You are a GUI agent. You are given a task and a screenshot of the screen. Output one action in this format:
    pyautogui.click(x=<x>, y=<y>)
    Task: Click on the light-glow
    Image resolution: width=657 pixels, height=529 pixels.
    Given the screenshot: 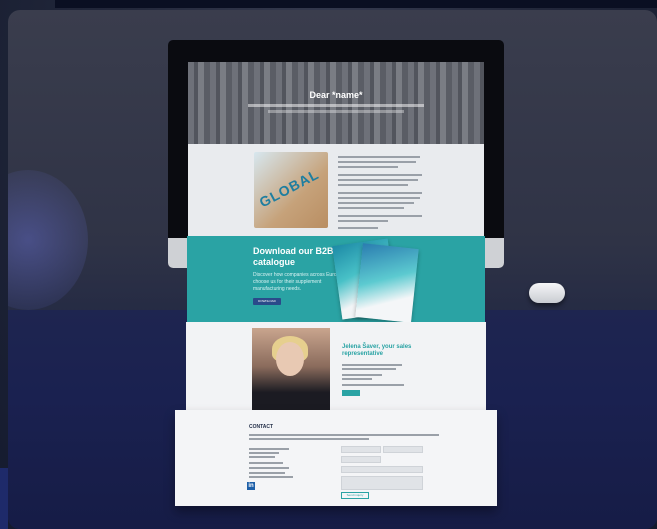 What is the action you would take?
    pyautogui.click(x=48, y=240)
    